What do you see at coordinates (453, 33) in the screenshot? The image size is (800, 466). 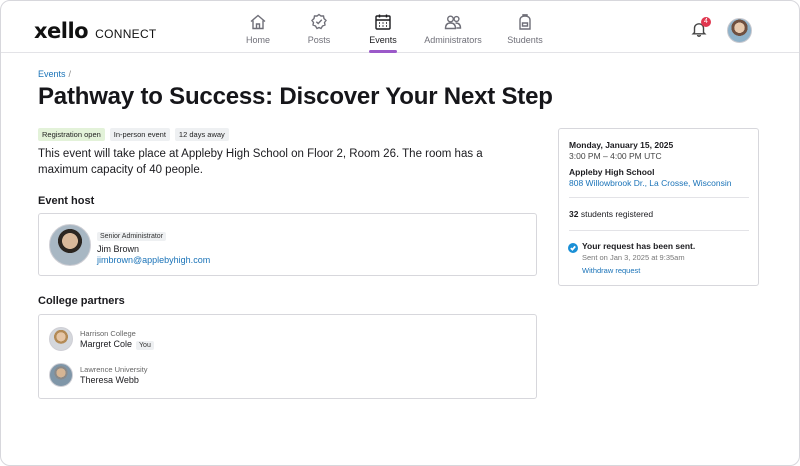 I see `nav-administrators: Administrators` at bounding box center [453, 33].